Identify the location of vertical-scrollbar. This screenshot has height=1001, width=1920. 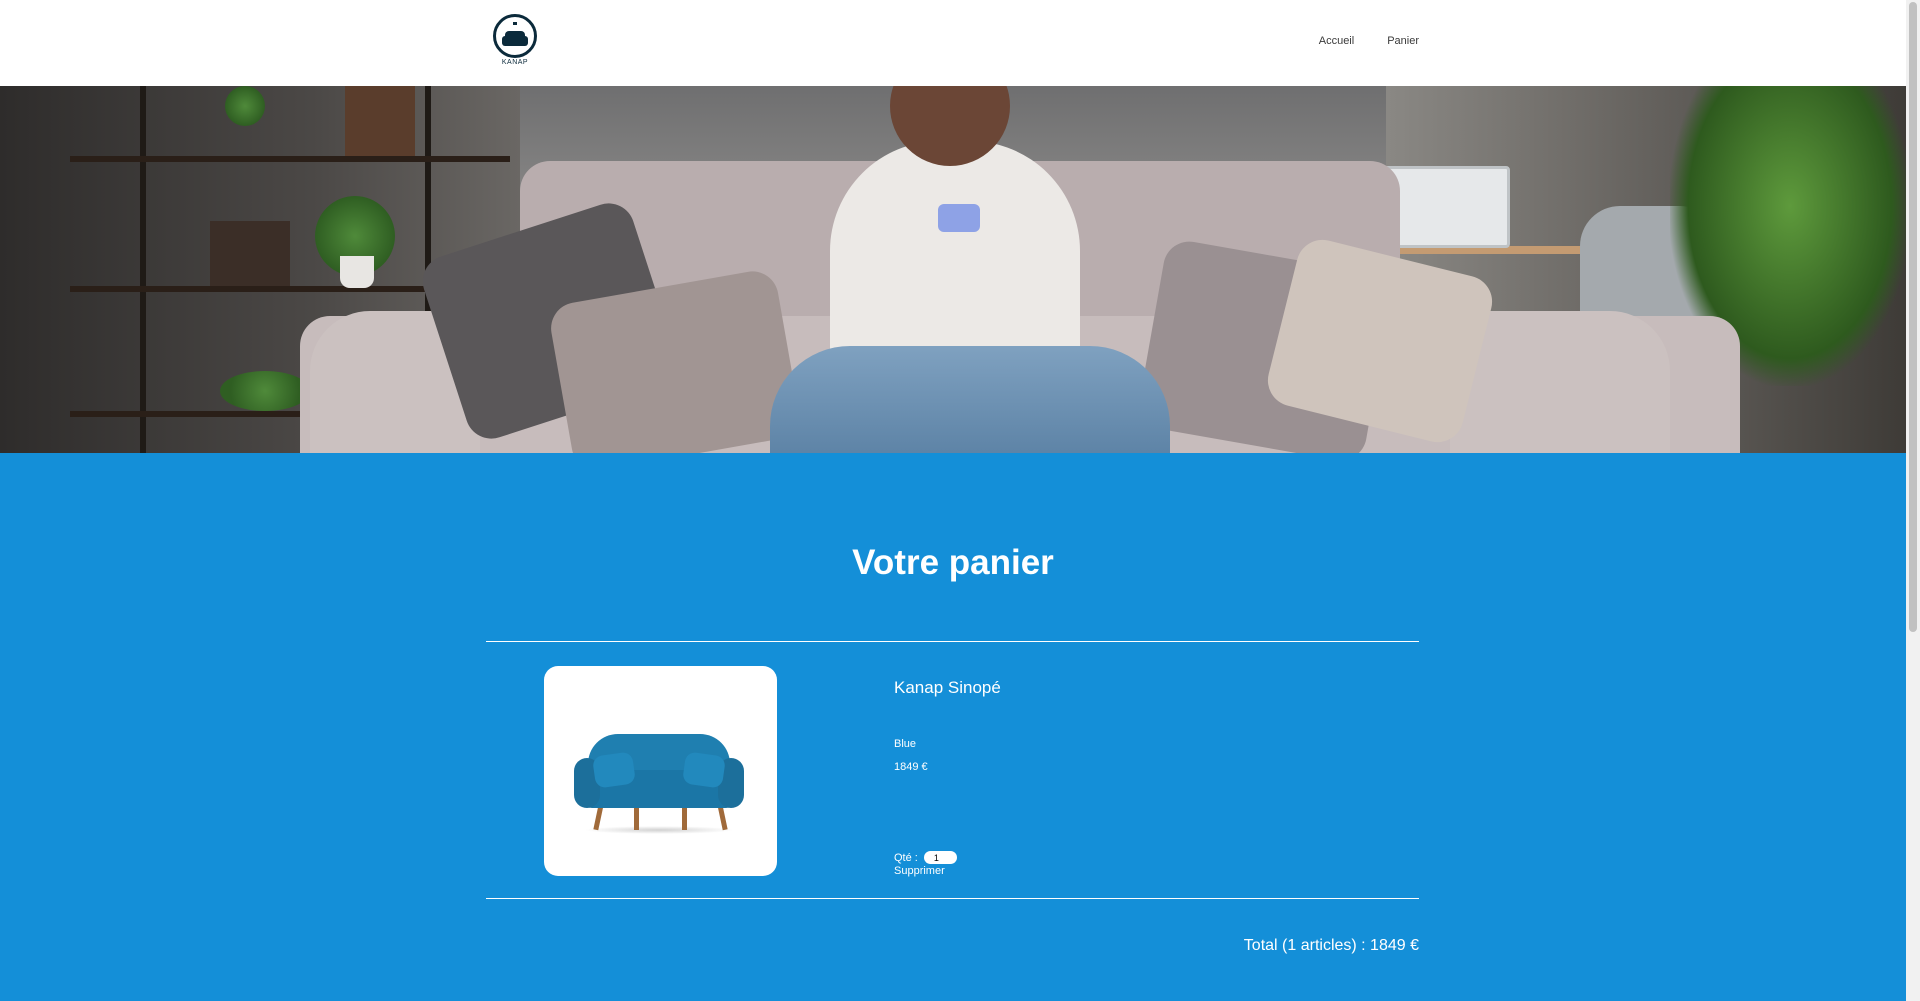
(1913, 500).